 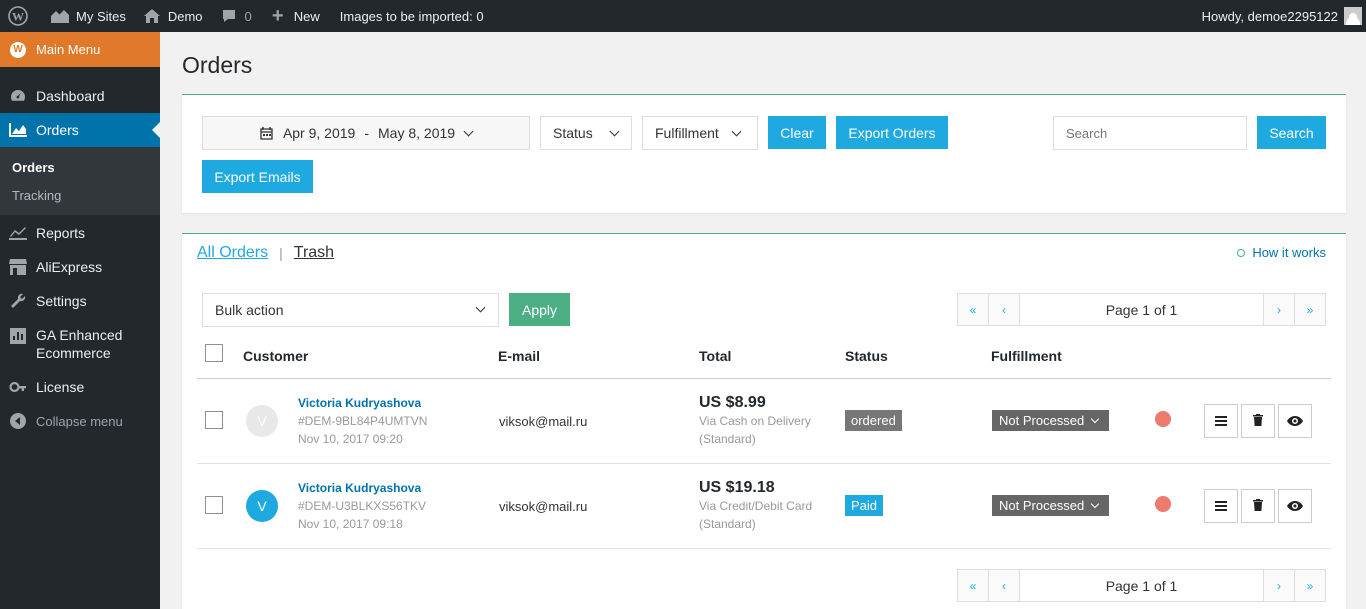 I want to click on new-content-menu: + New, so click(x=294, y=16).